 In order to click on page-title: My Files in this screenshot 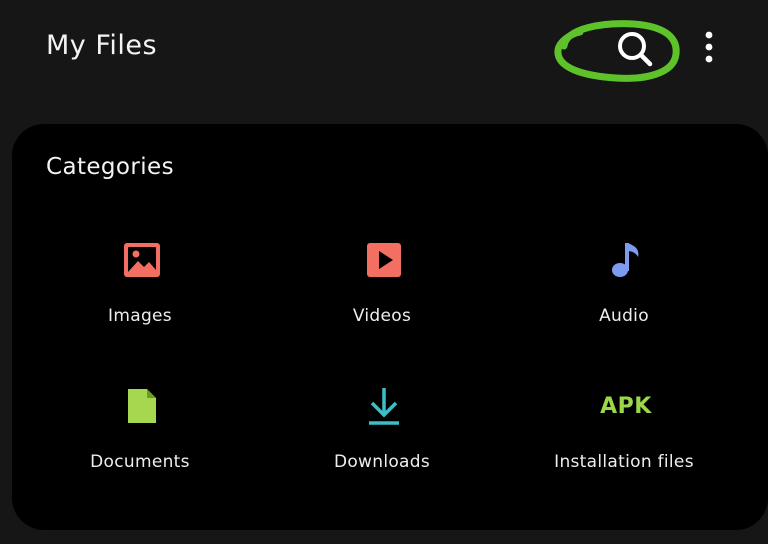, I will do `click(102, 45)`.